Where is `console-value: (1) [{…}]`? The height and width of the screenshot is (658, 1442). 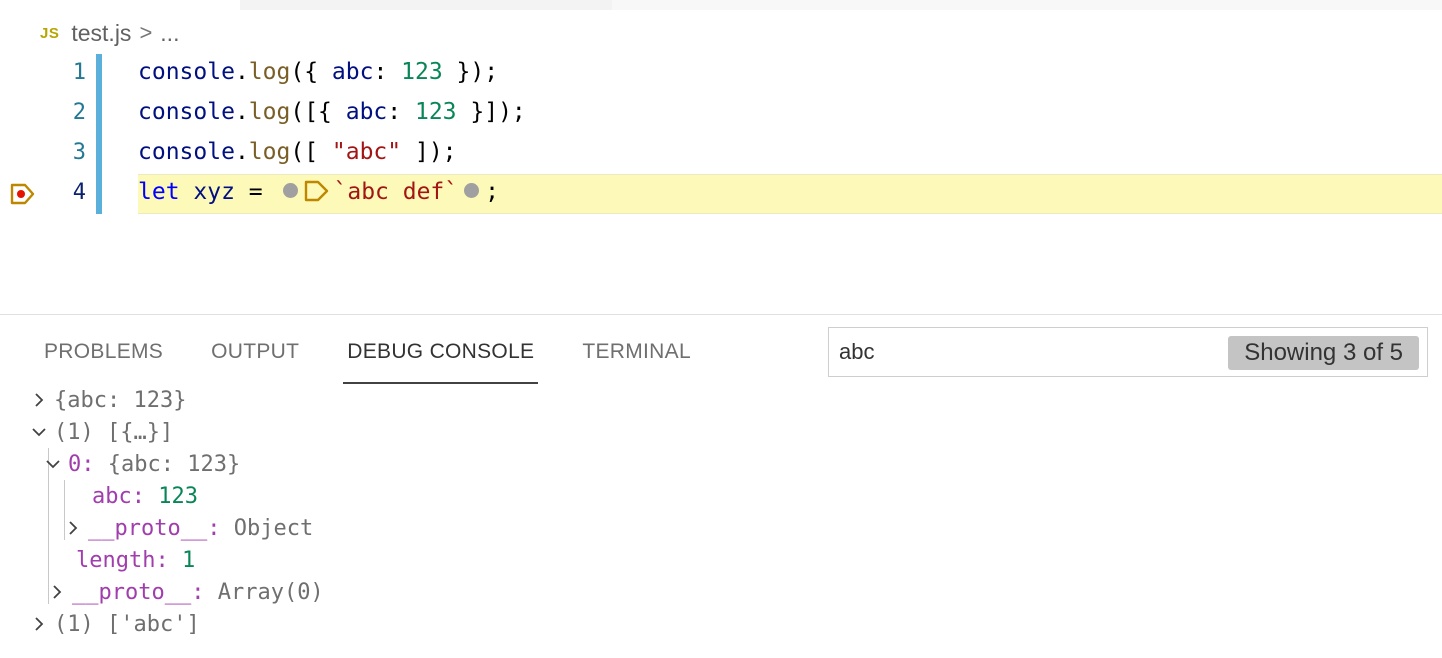
console-value: (1) [{…}] is located at coordinates (114, 432).